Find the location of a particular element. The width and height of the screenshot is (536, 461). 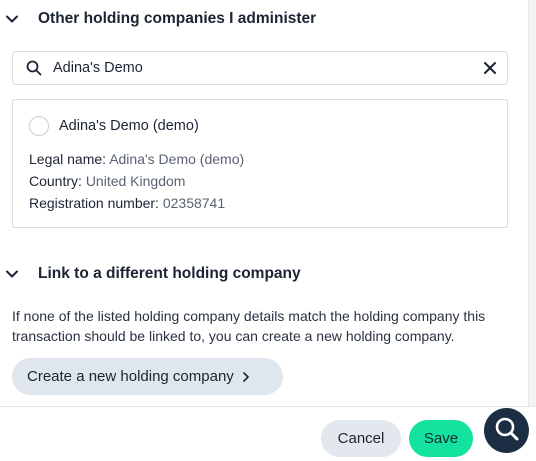

section-title: Other holding companies I administer is located at coordinates (177, 18).